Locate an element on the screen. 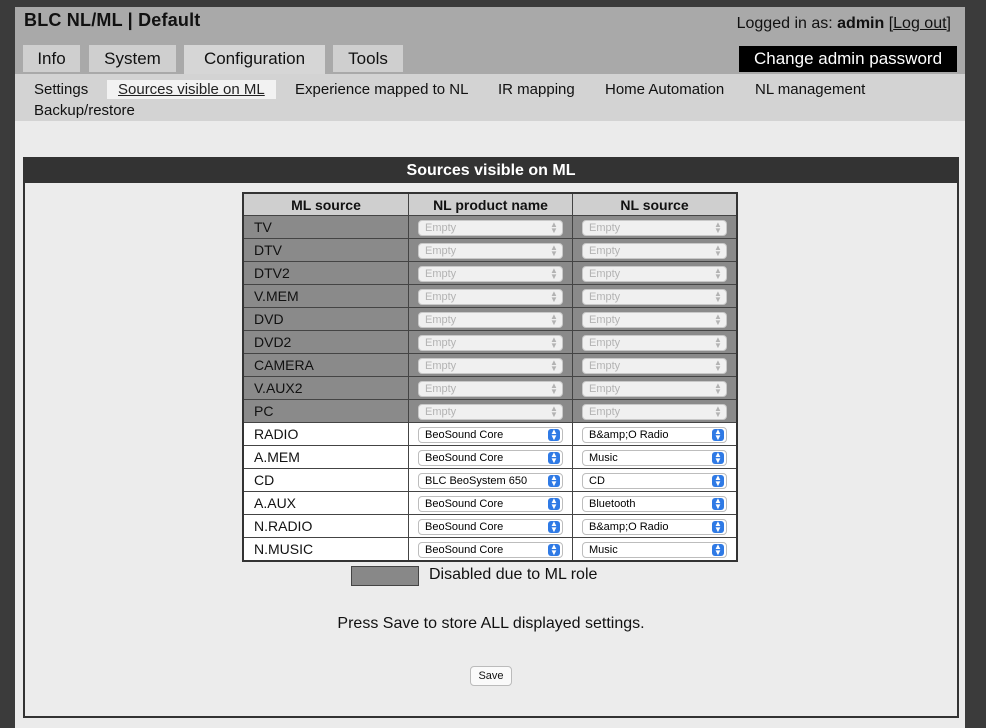 The image size is (986, 728). ml-source-cell: A.MEM is located at coordinates (325, 457).